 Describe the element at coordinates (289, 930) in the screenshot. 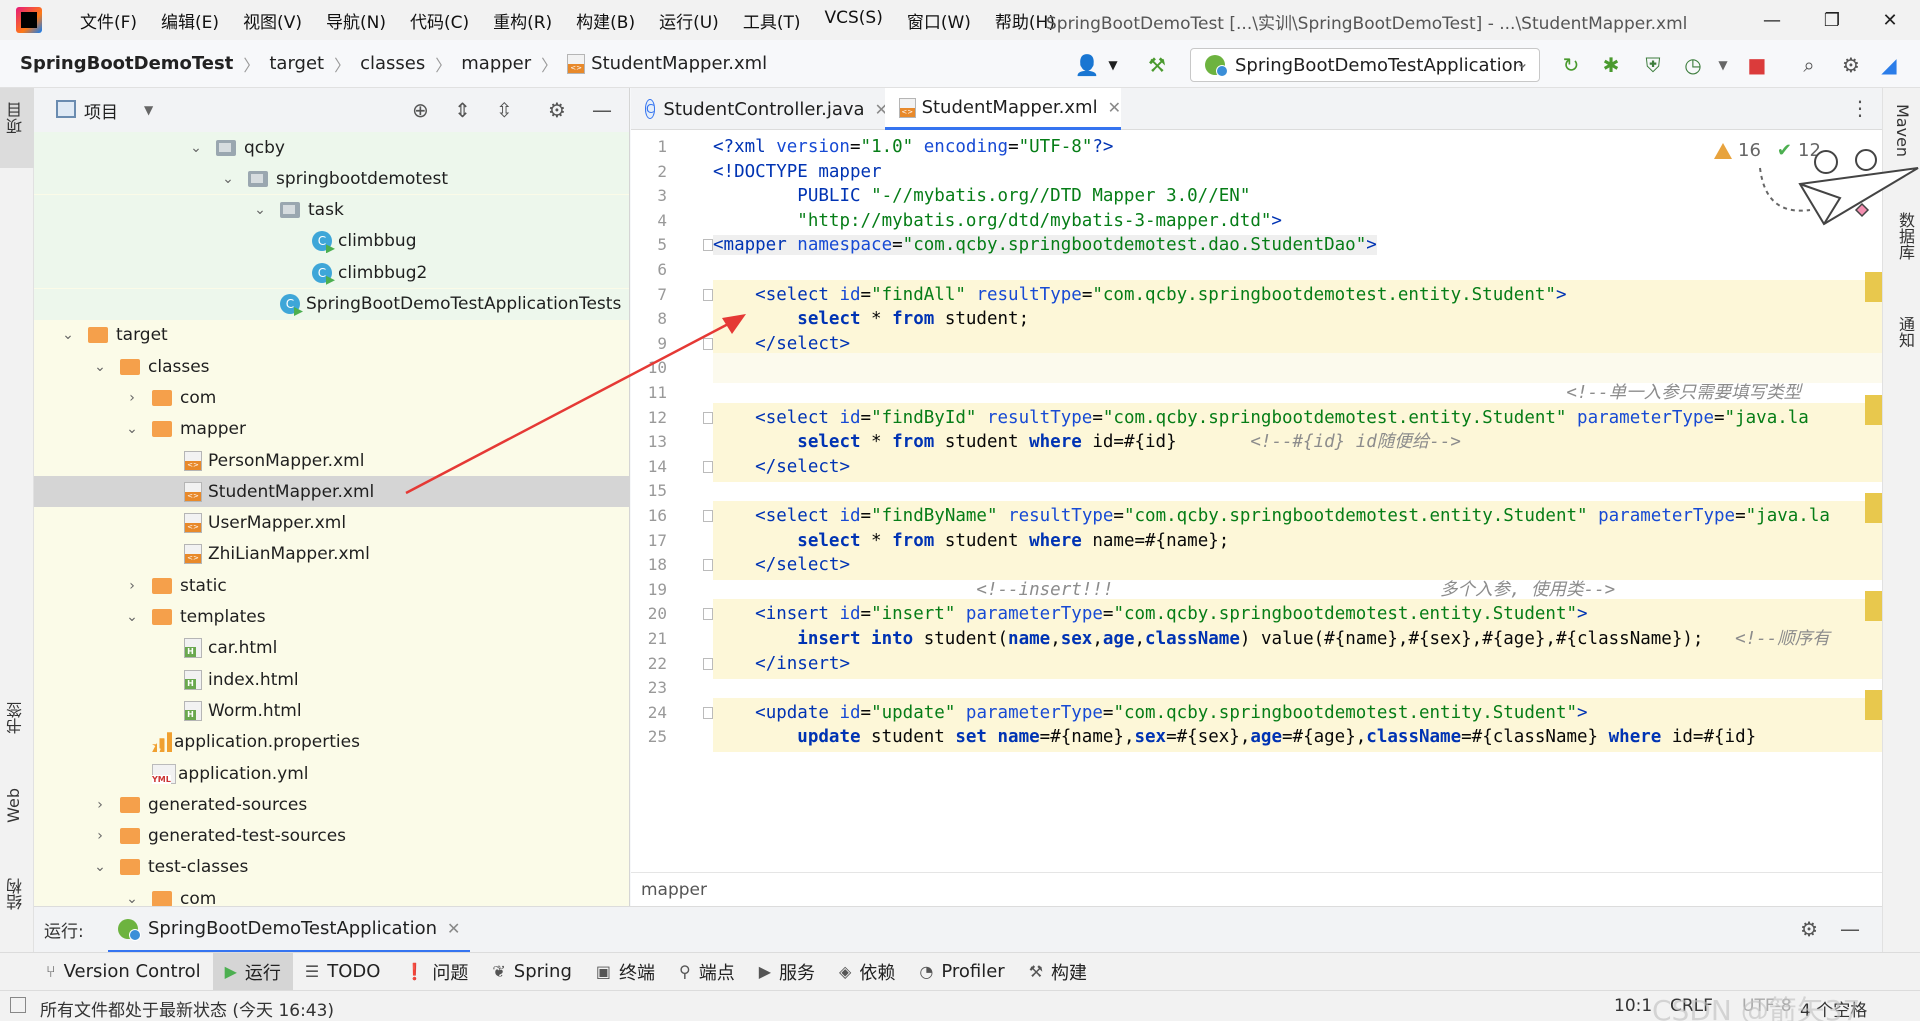

I see `run-tab: SpringBootDemoTestApplication ✕` at that location.